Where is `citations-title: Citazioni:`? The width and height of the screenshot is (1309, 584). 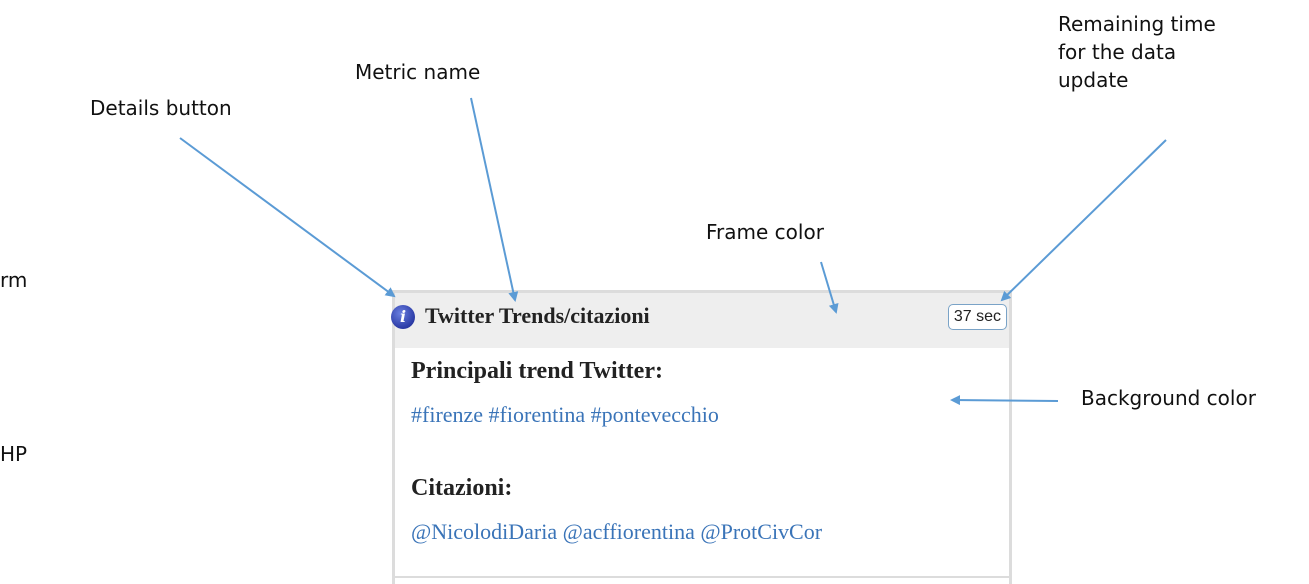
citations-title: Citazioni: is located at coordinates (462, 488).